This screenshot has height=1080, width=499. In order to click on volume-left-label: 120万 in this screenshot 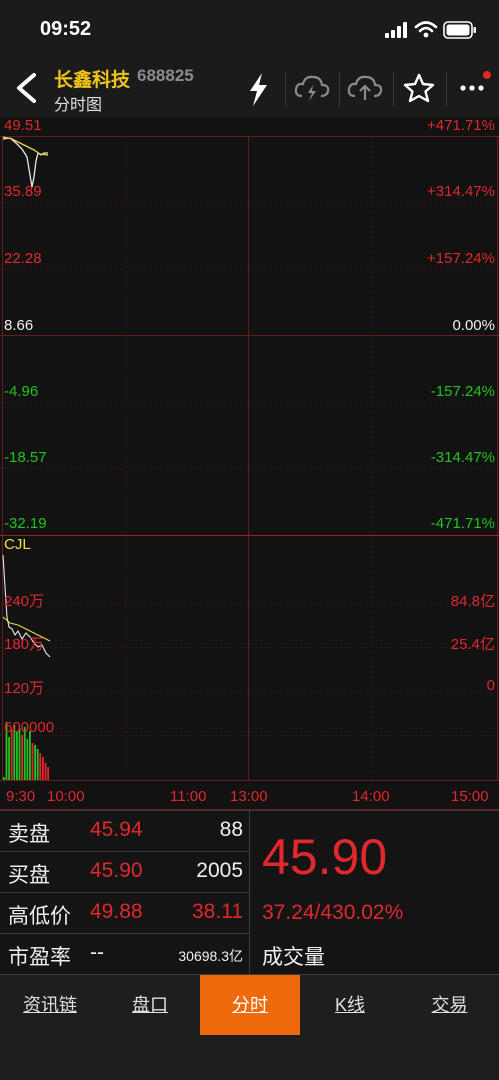, I will do `click(24, 688)`.